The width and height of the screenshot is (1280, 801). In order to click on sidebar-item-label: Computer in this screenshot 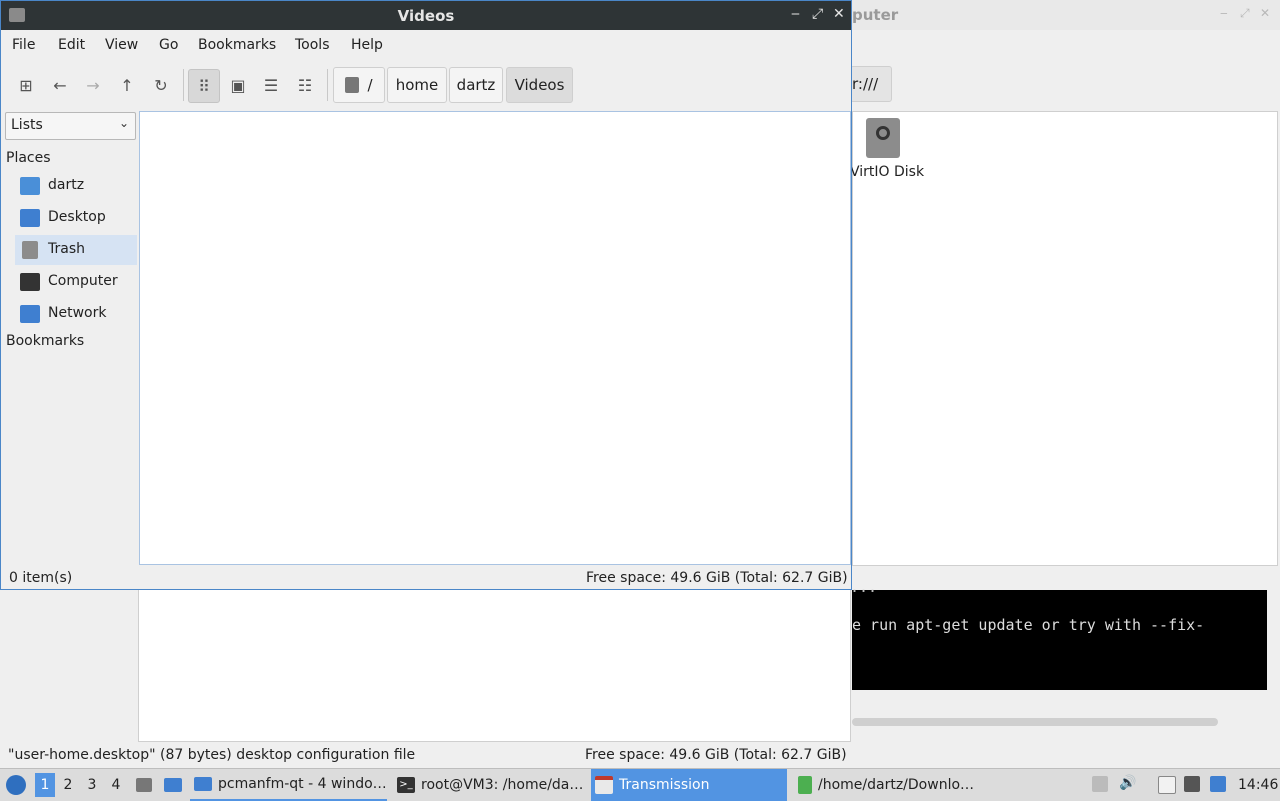, I will do `click(83, 281)`.